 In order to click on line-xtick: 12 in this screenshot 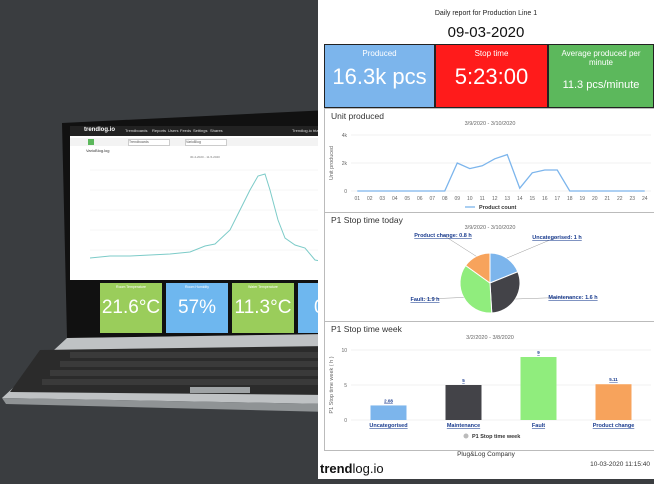, I will do `click(495, 199)`.